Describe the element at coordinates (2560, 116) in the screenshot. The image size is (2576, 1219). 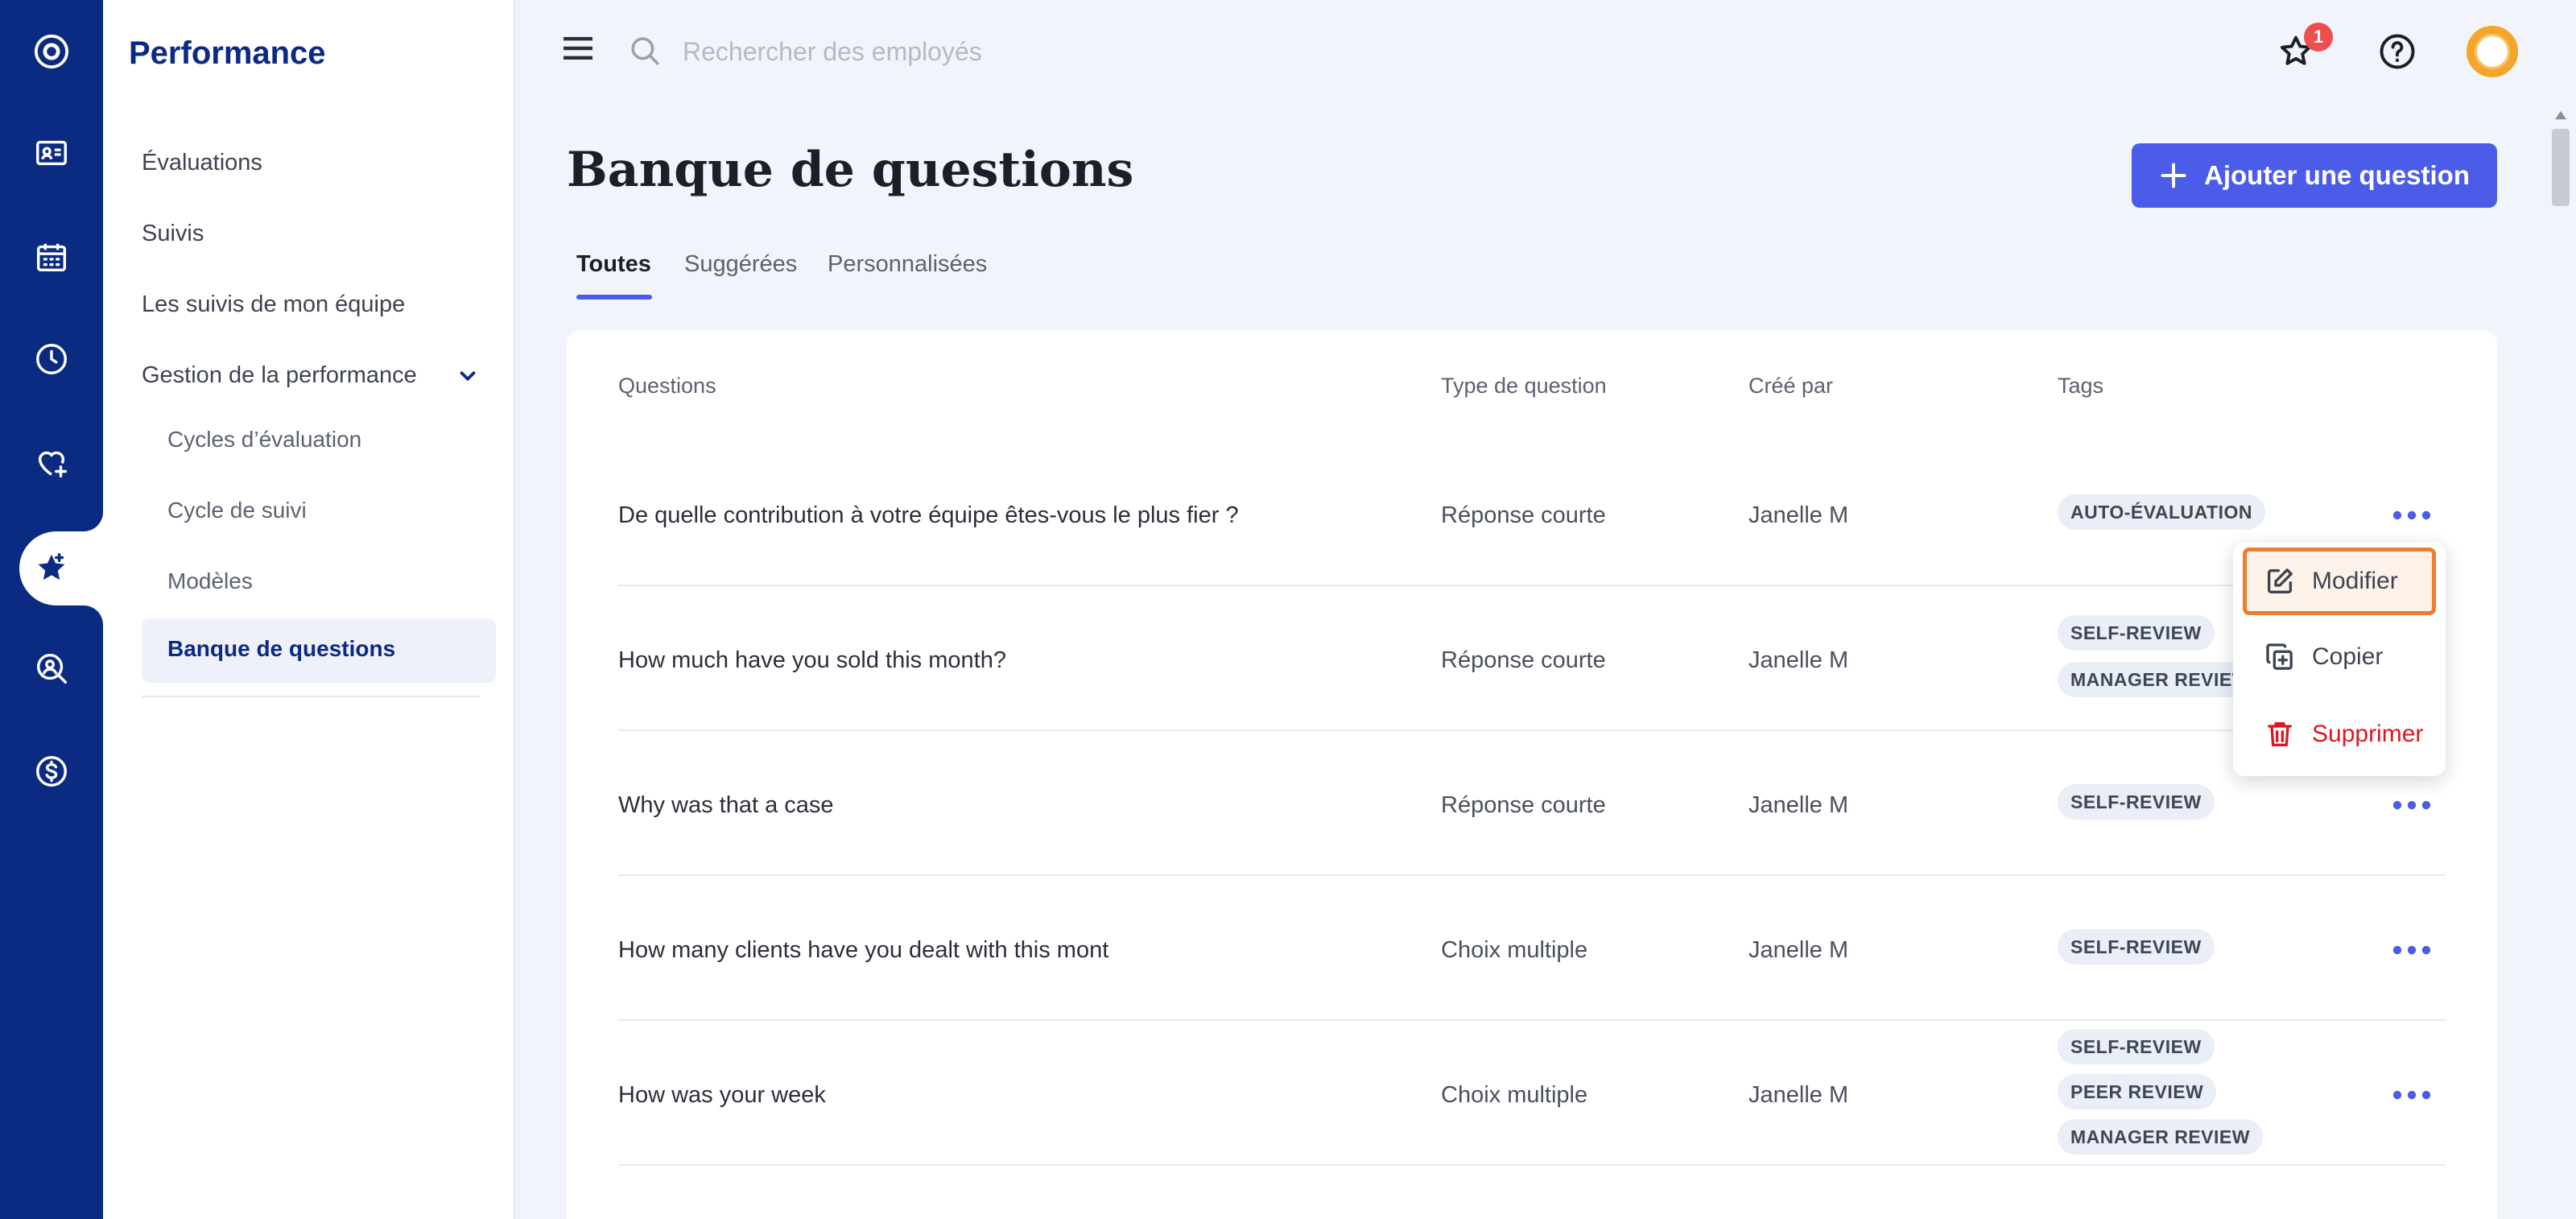
I see `scroll-up-arrow-icon` at that location.